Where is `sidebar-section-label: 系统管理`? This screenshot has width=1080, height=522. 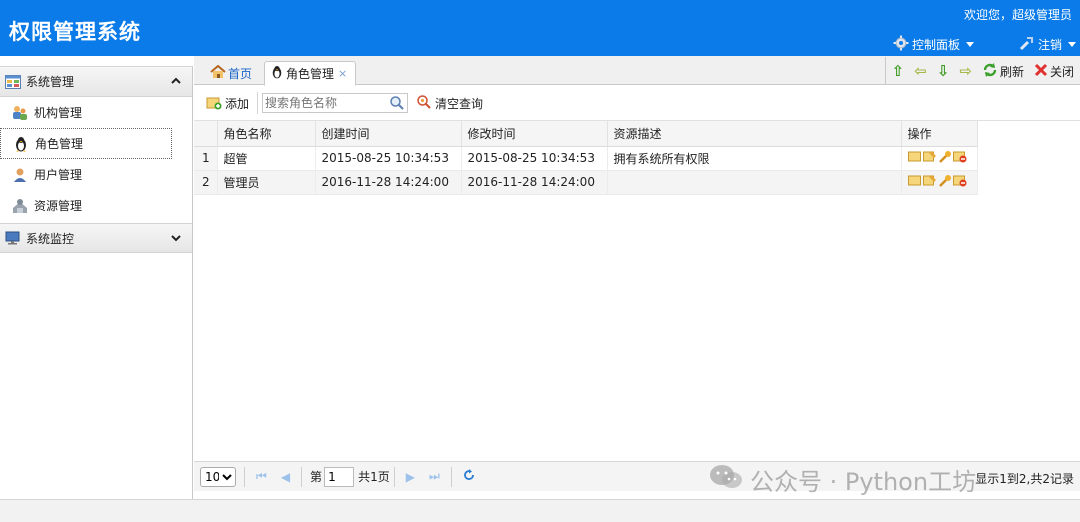
sidebar-section-label: 系统管理 is located at coordinates (50, 82).